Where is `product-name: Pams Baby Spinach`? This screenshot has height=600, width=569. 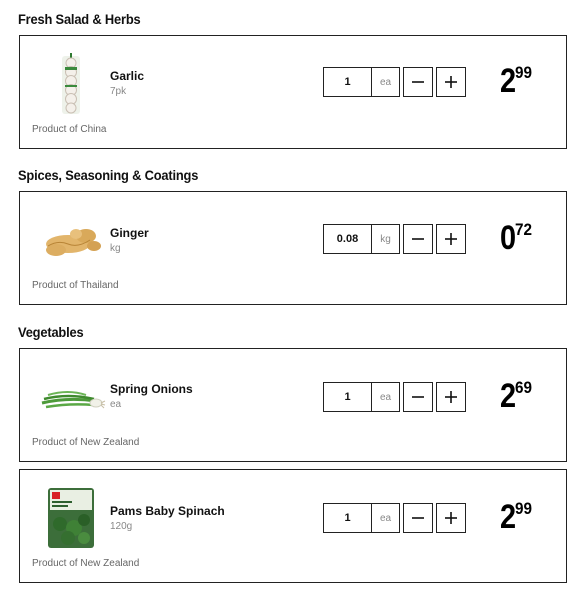 product-name: Pams Baby Spinach is located at coordinates (167, 511).